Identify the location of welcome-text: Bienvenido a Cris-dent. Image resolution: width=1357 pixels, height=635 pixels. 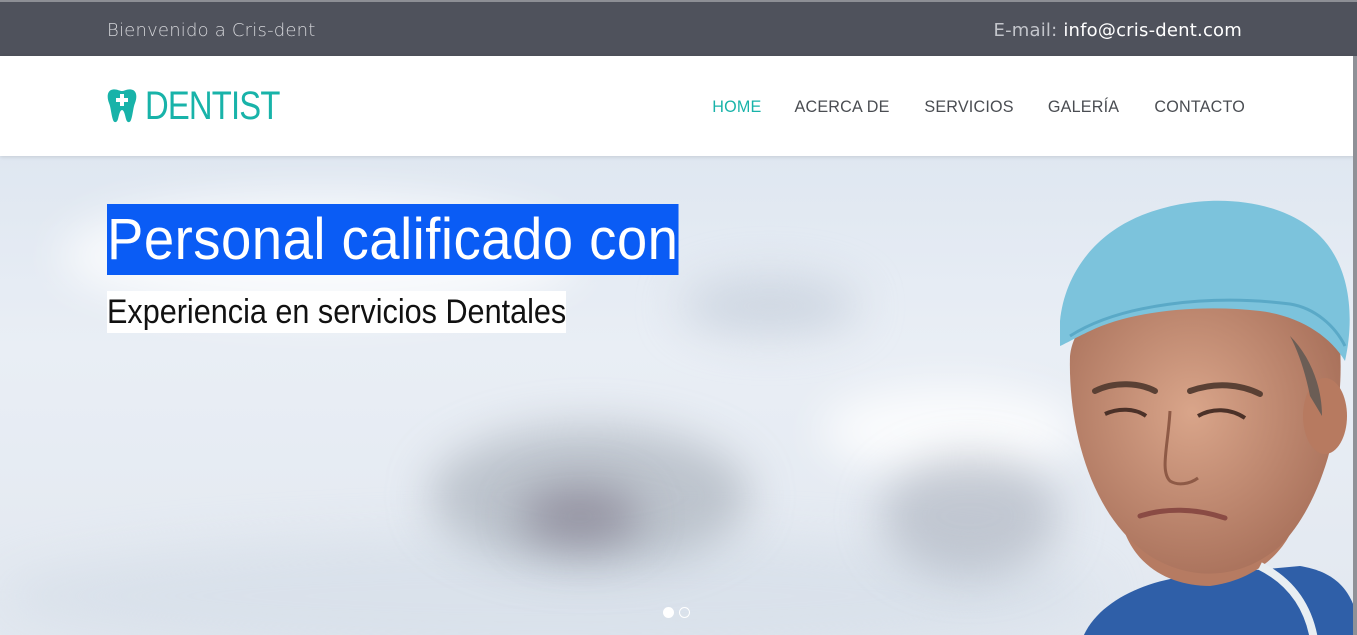
(211, 30).